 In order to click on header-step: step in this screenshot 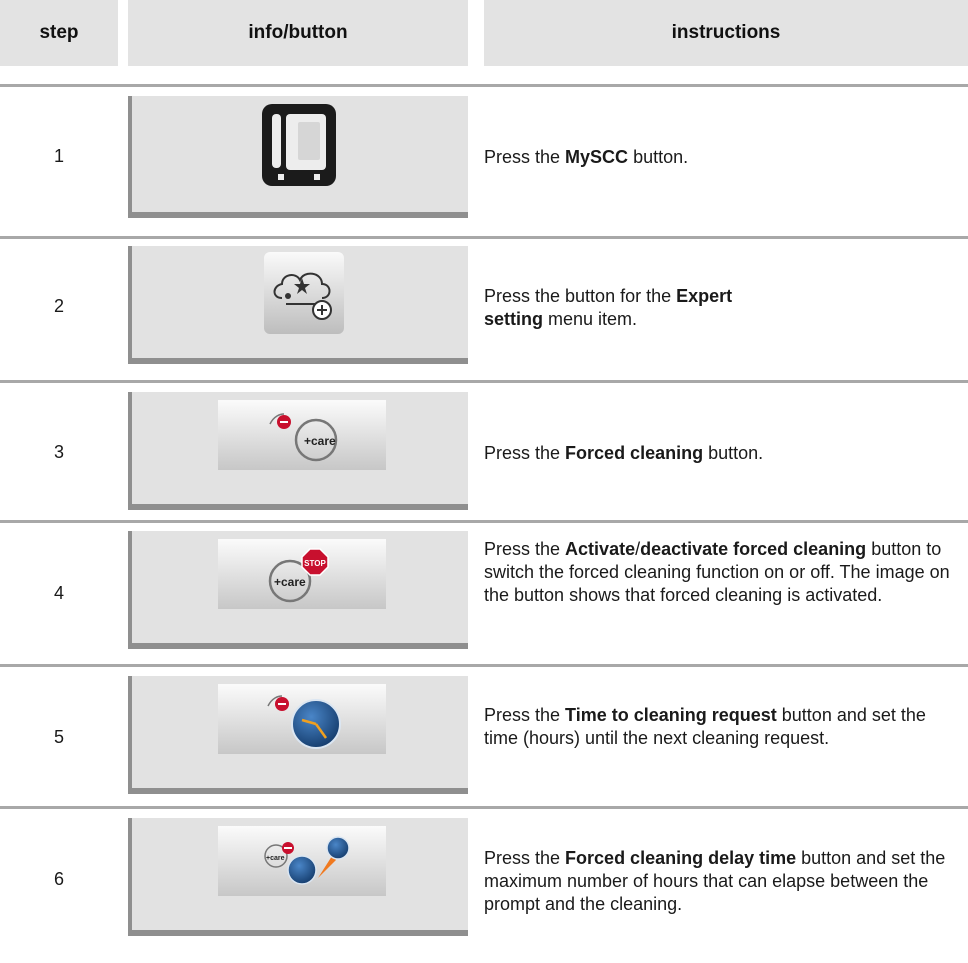, I will do `click(59, 33)`.